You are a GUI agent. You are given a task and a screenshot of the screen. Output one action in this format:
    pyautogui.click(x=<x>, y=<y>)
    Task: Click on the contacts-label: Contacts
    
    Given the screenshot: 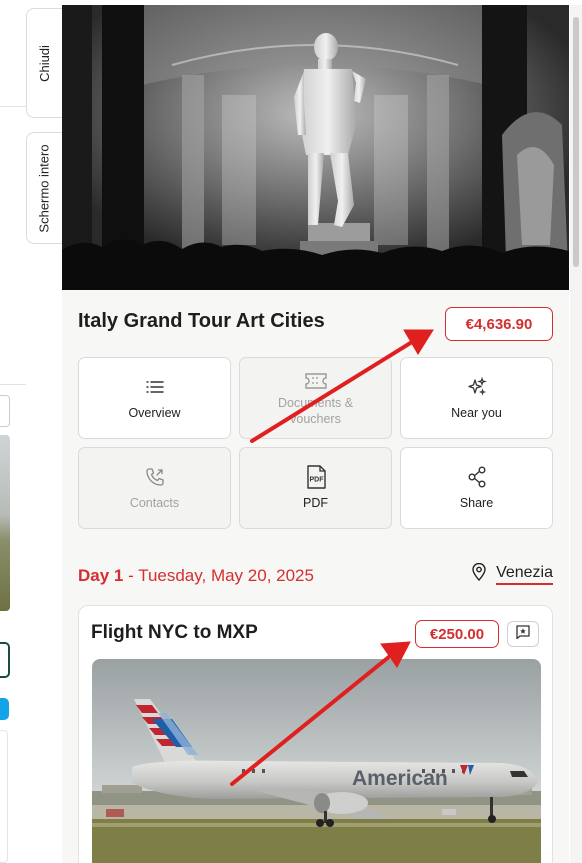 What is the action you would take?
    pyautogui.click(x=154, y=503)
    